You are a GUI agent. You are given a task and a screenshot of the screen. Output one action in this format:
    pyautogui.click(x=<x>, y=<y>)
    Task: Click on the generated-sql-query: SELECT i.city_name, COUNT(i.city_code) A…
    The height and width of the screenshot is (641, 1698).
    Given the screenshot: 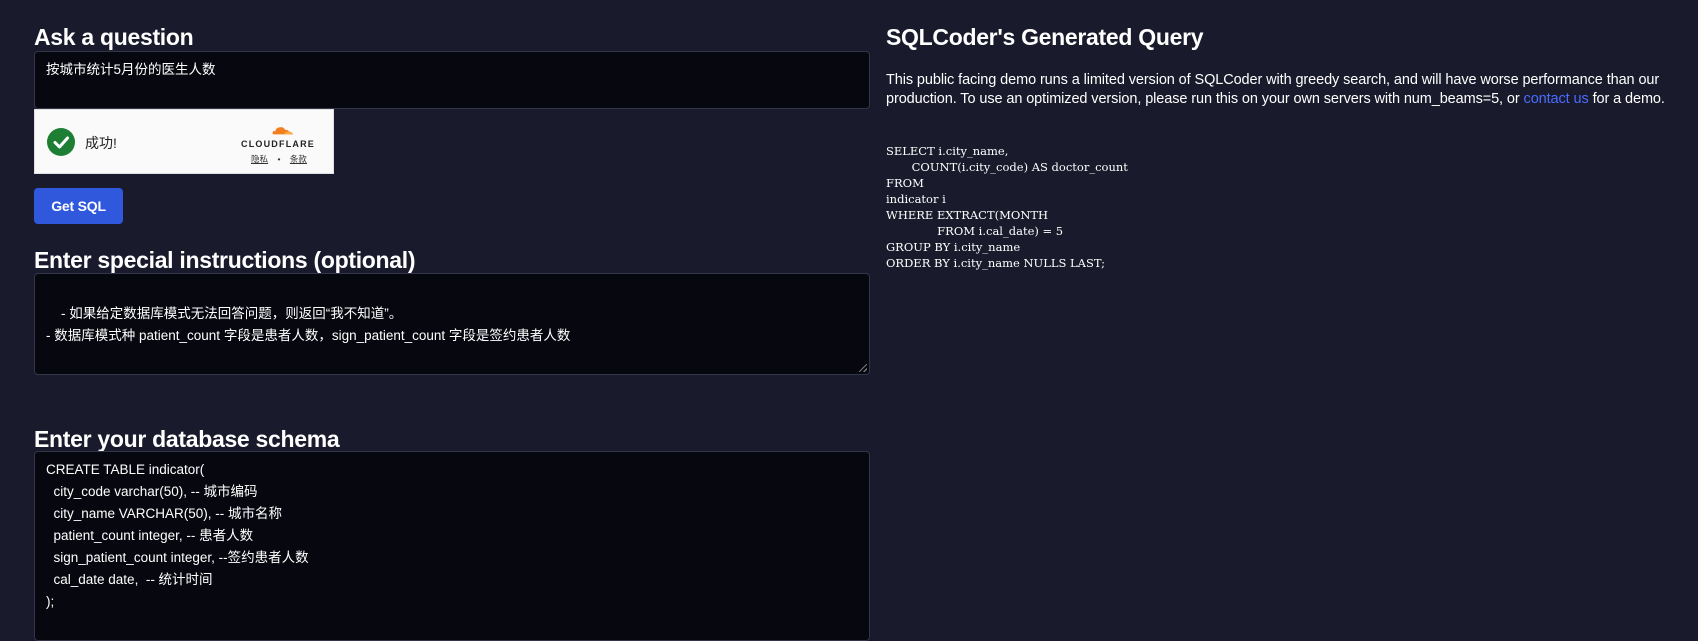 What is the action you would take?
    pyautogui.click(x=1007, y=207)
    